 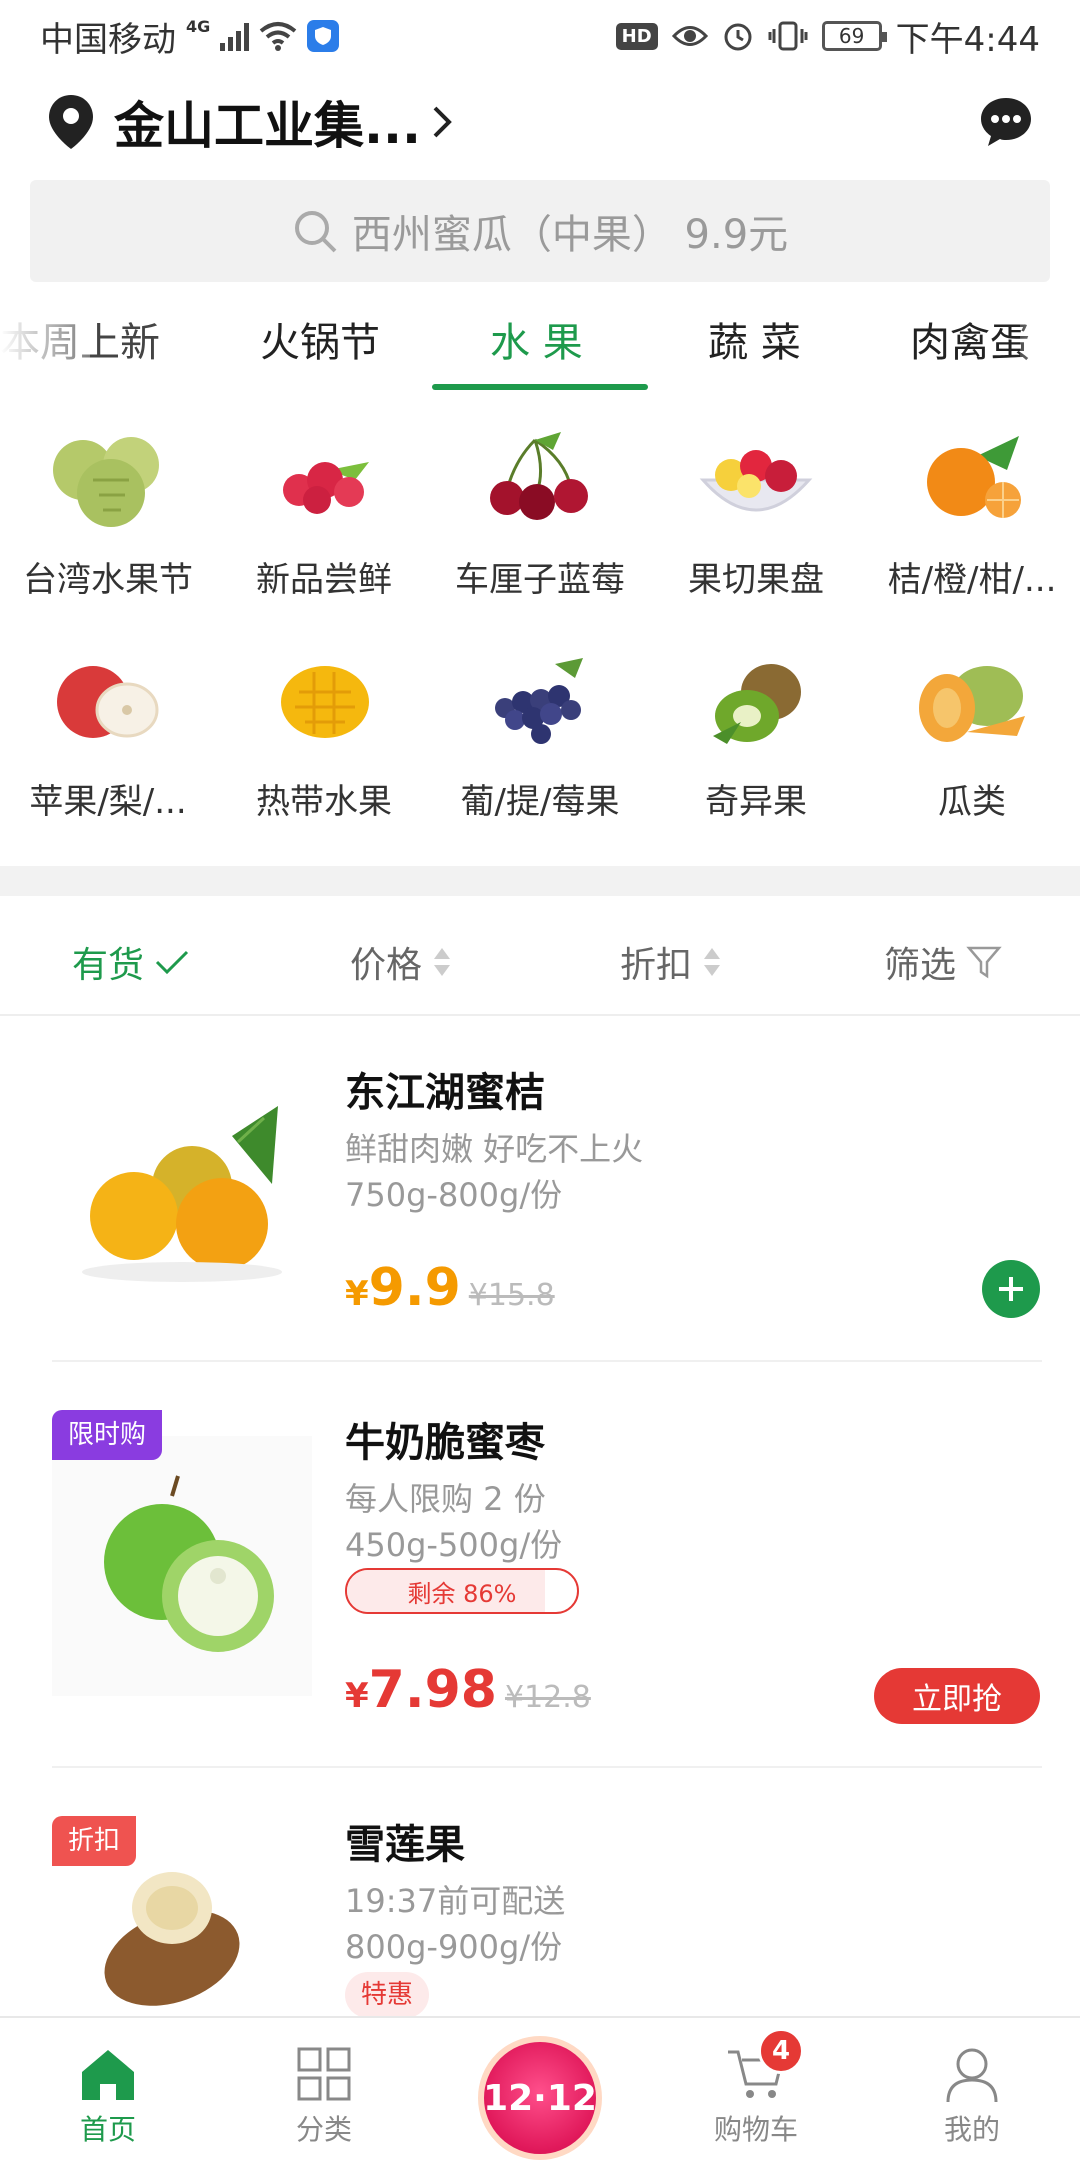 What do you see at coordinates (972, 802) in the screenshot?
I see `subcategory-label: 瓜类` at bounding box center [972, 802].